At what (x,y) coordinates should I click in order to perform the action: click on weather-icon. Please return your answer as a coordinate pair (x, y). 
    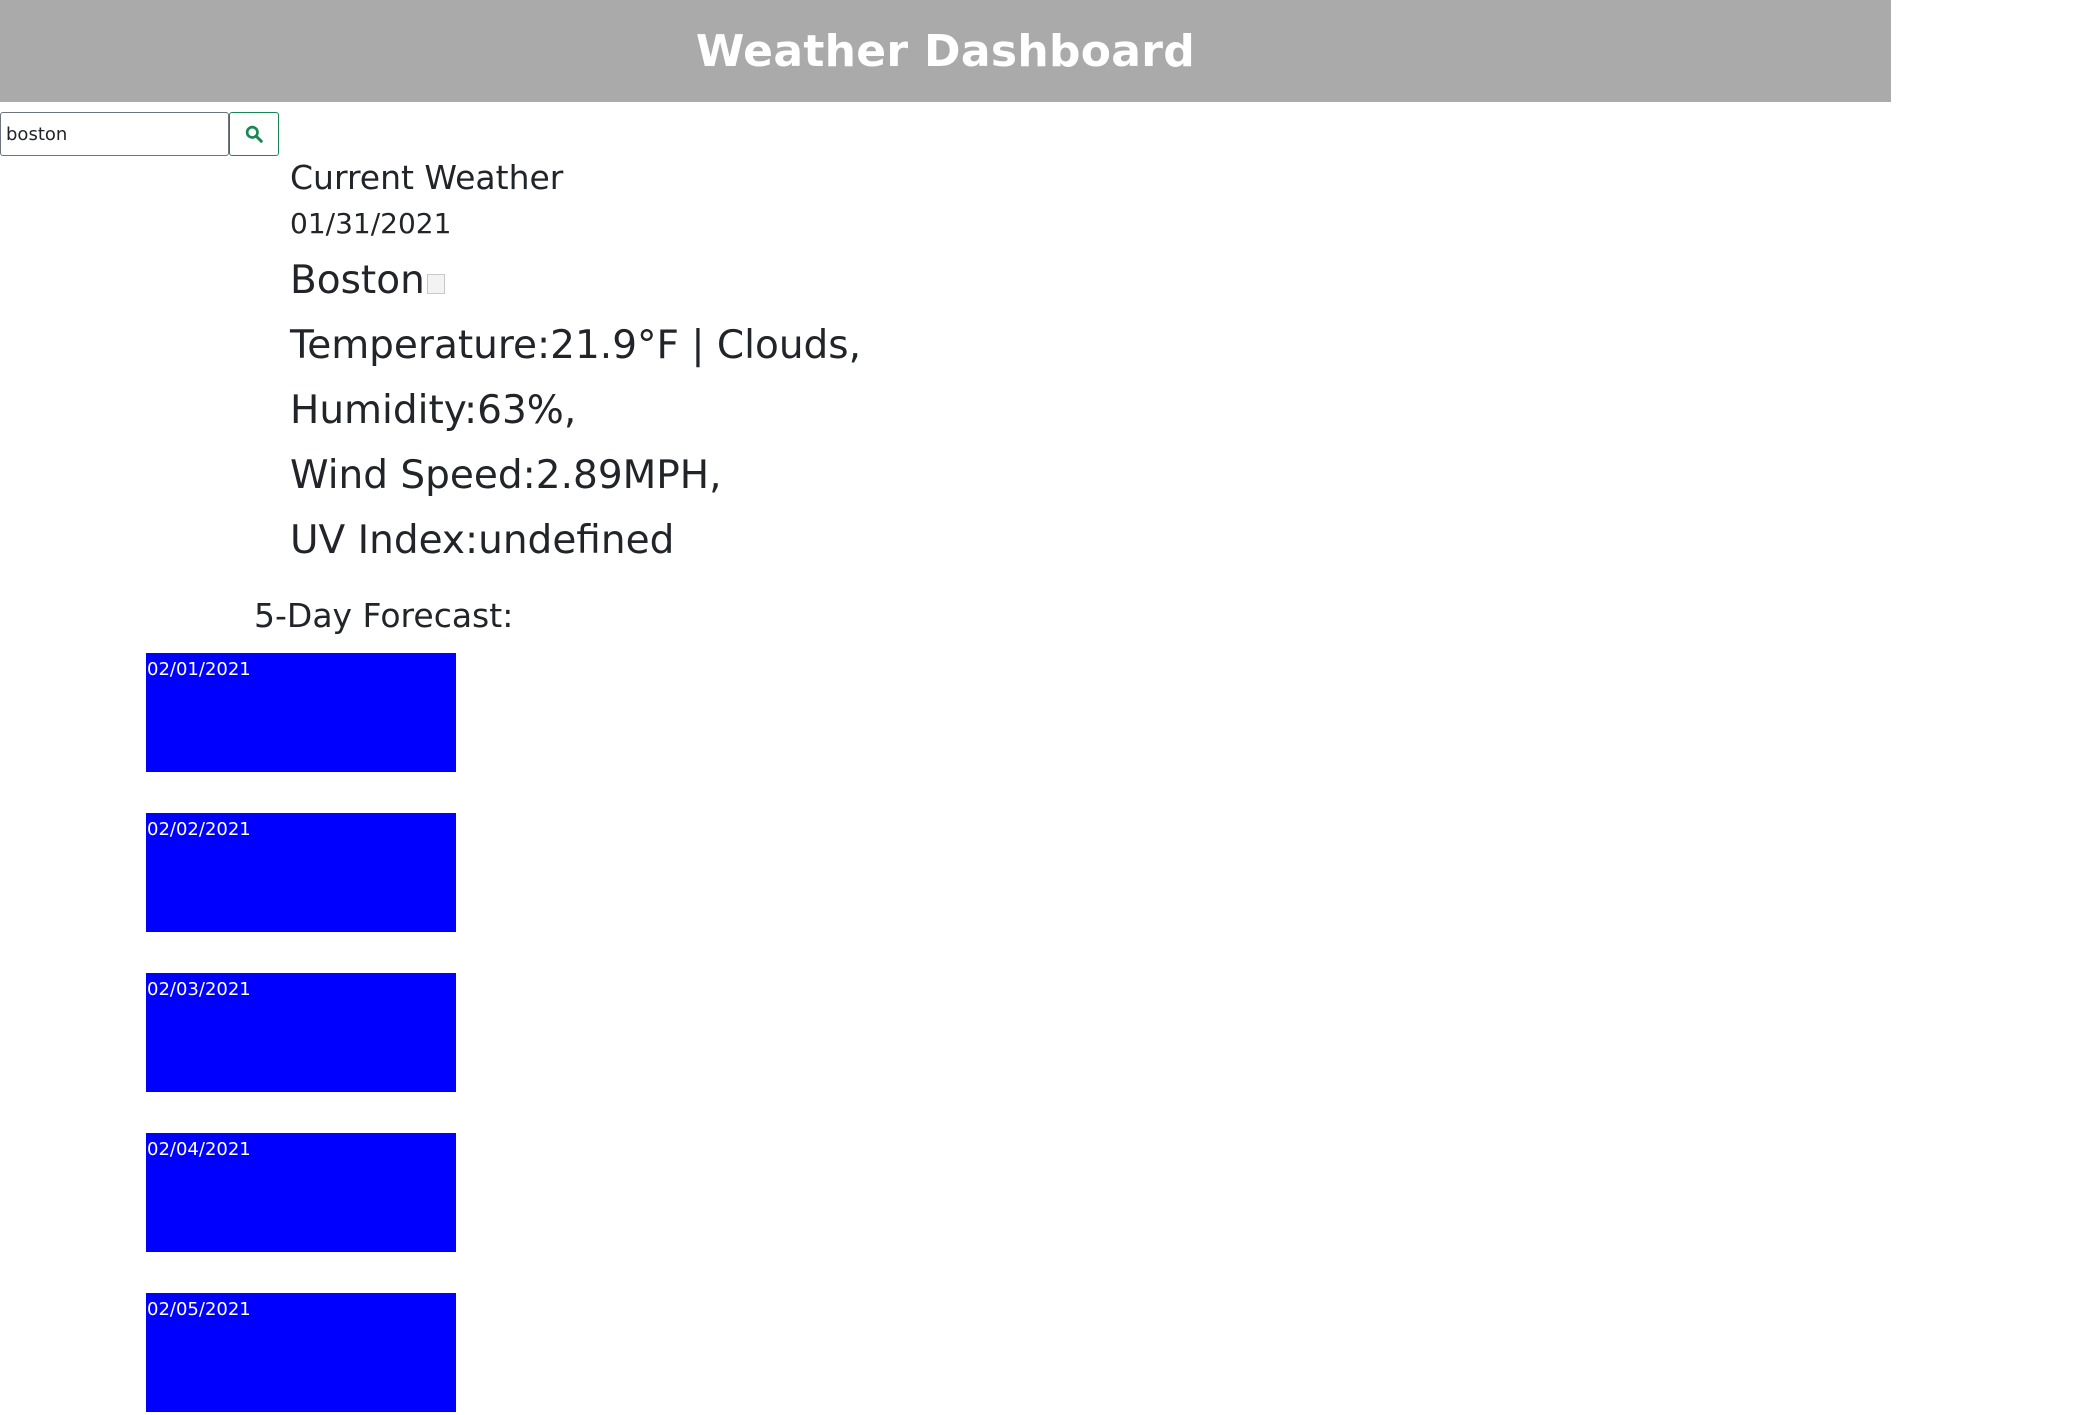
    Looking at the image, I should click on (435, 284).